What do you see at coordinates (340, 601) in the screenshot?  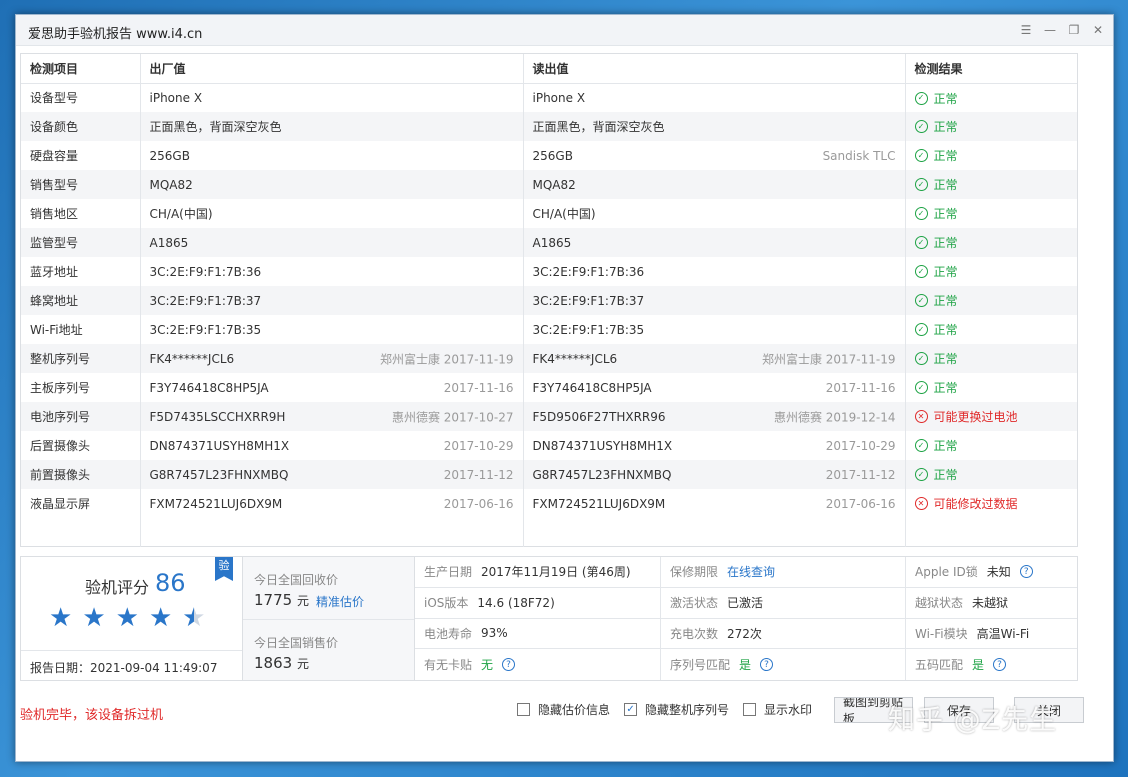 I see `precise-estimate-link: 精准估价` at bounding box center [340, 601].